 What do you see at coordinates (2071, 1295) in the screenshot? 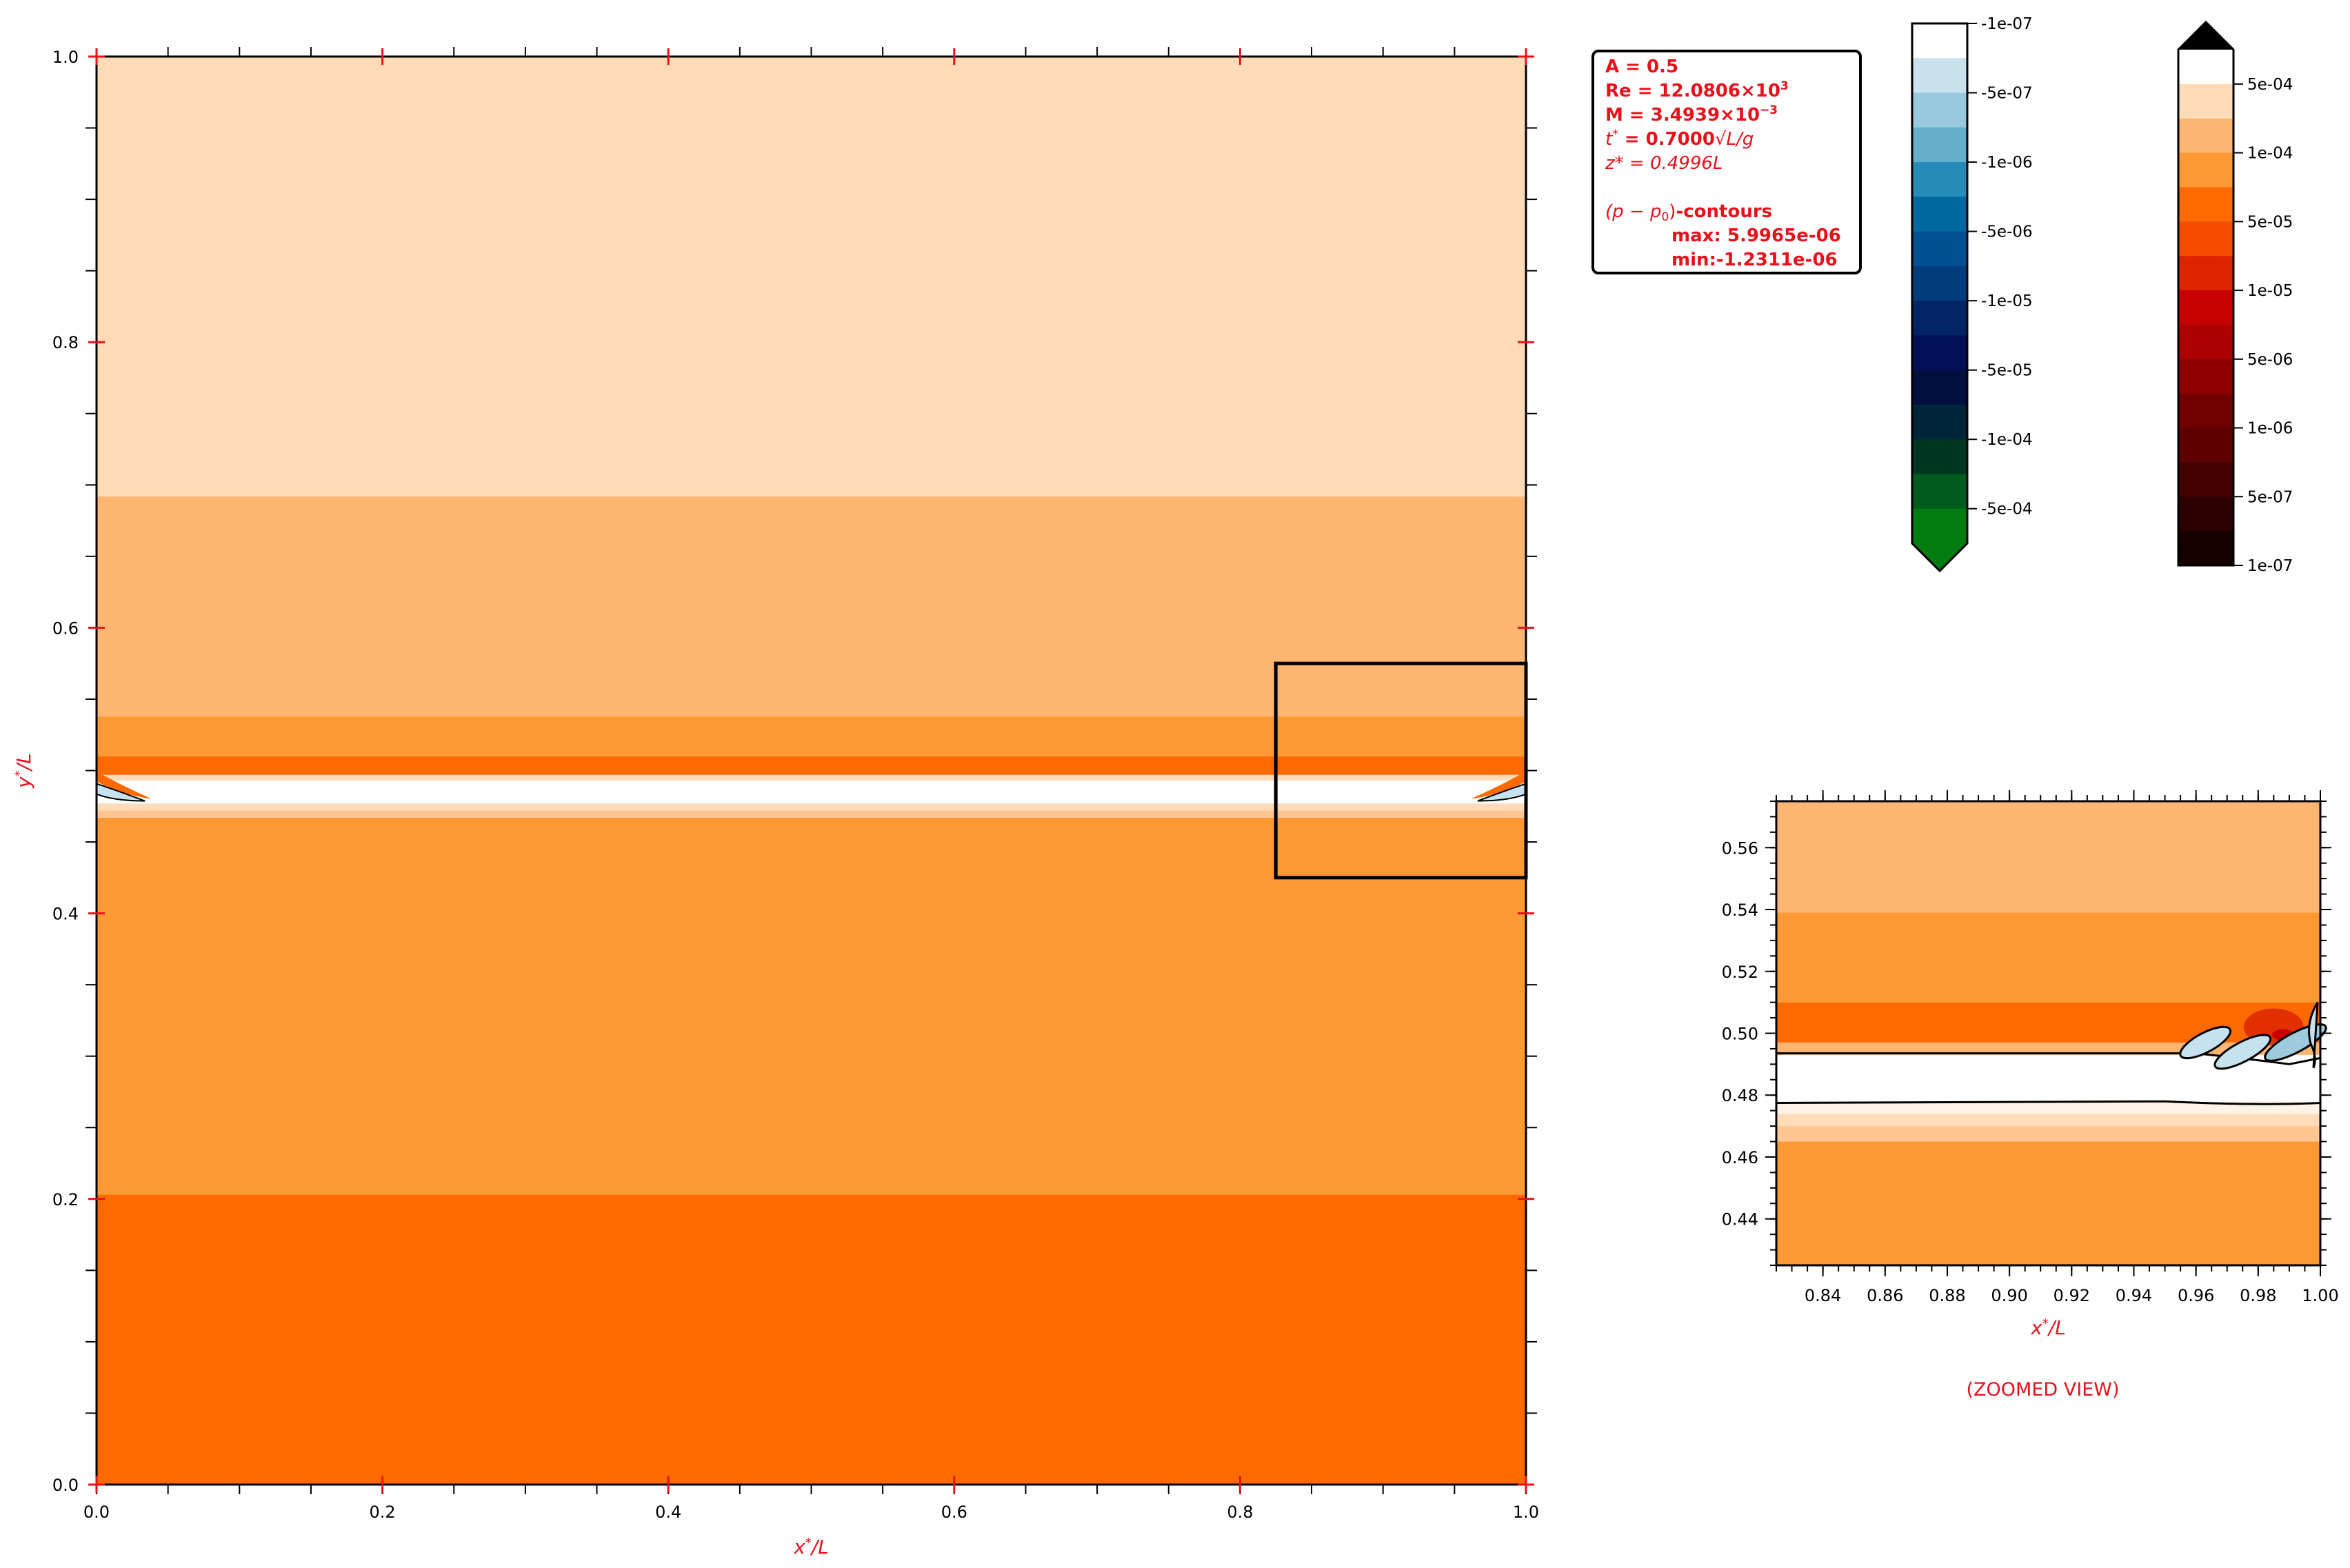
I see `zoom-x-tick-label: 0.92` at bounding box center [2071, 1295].